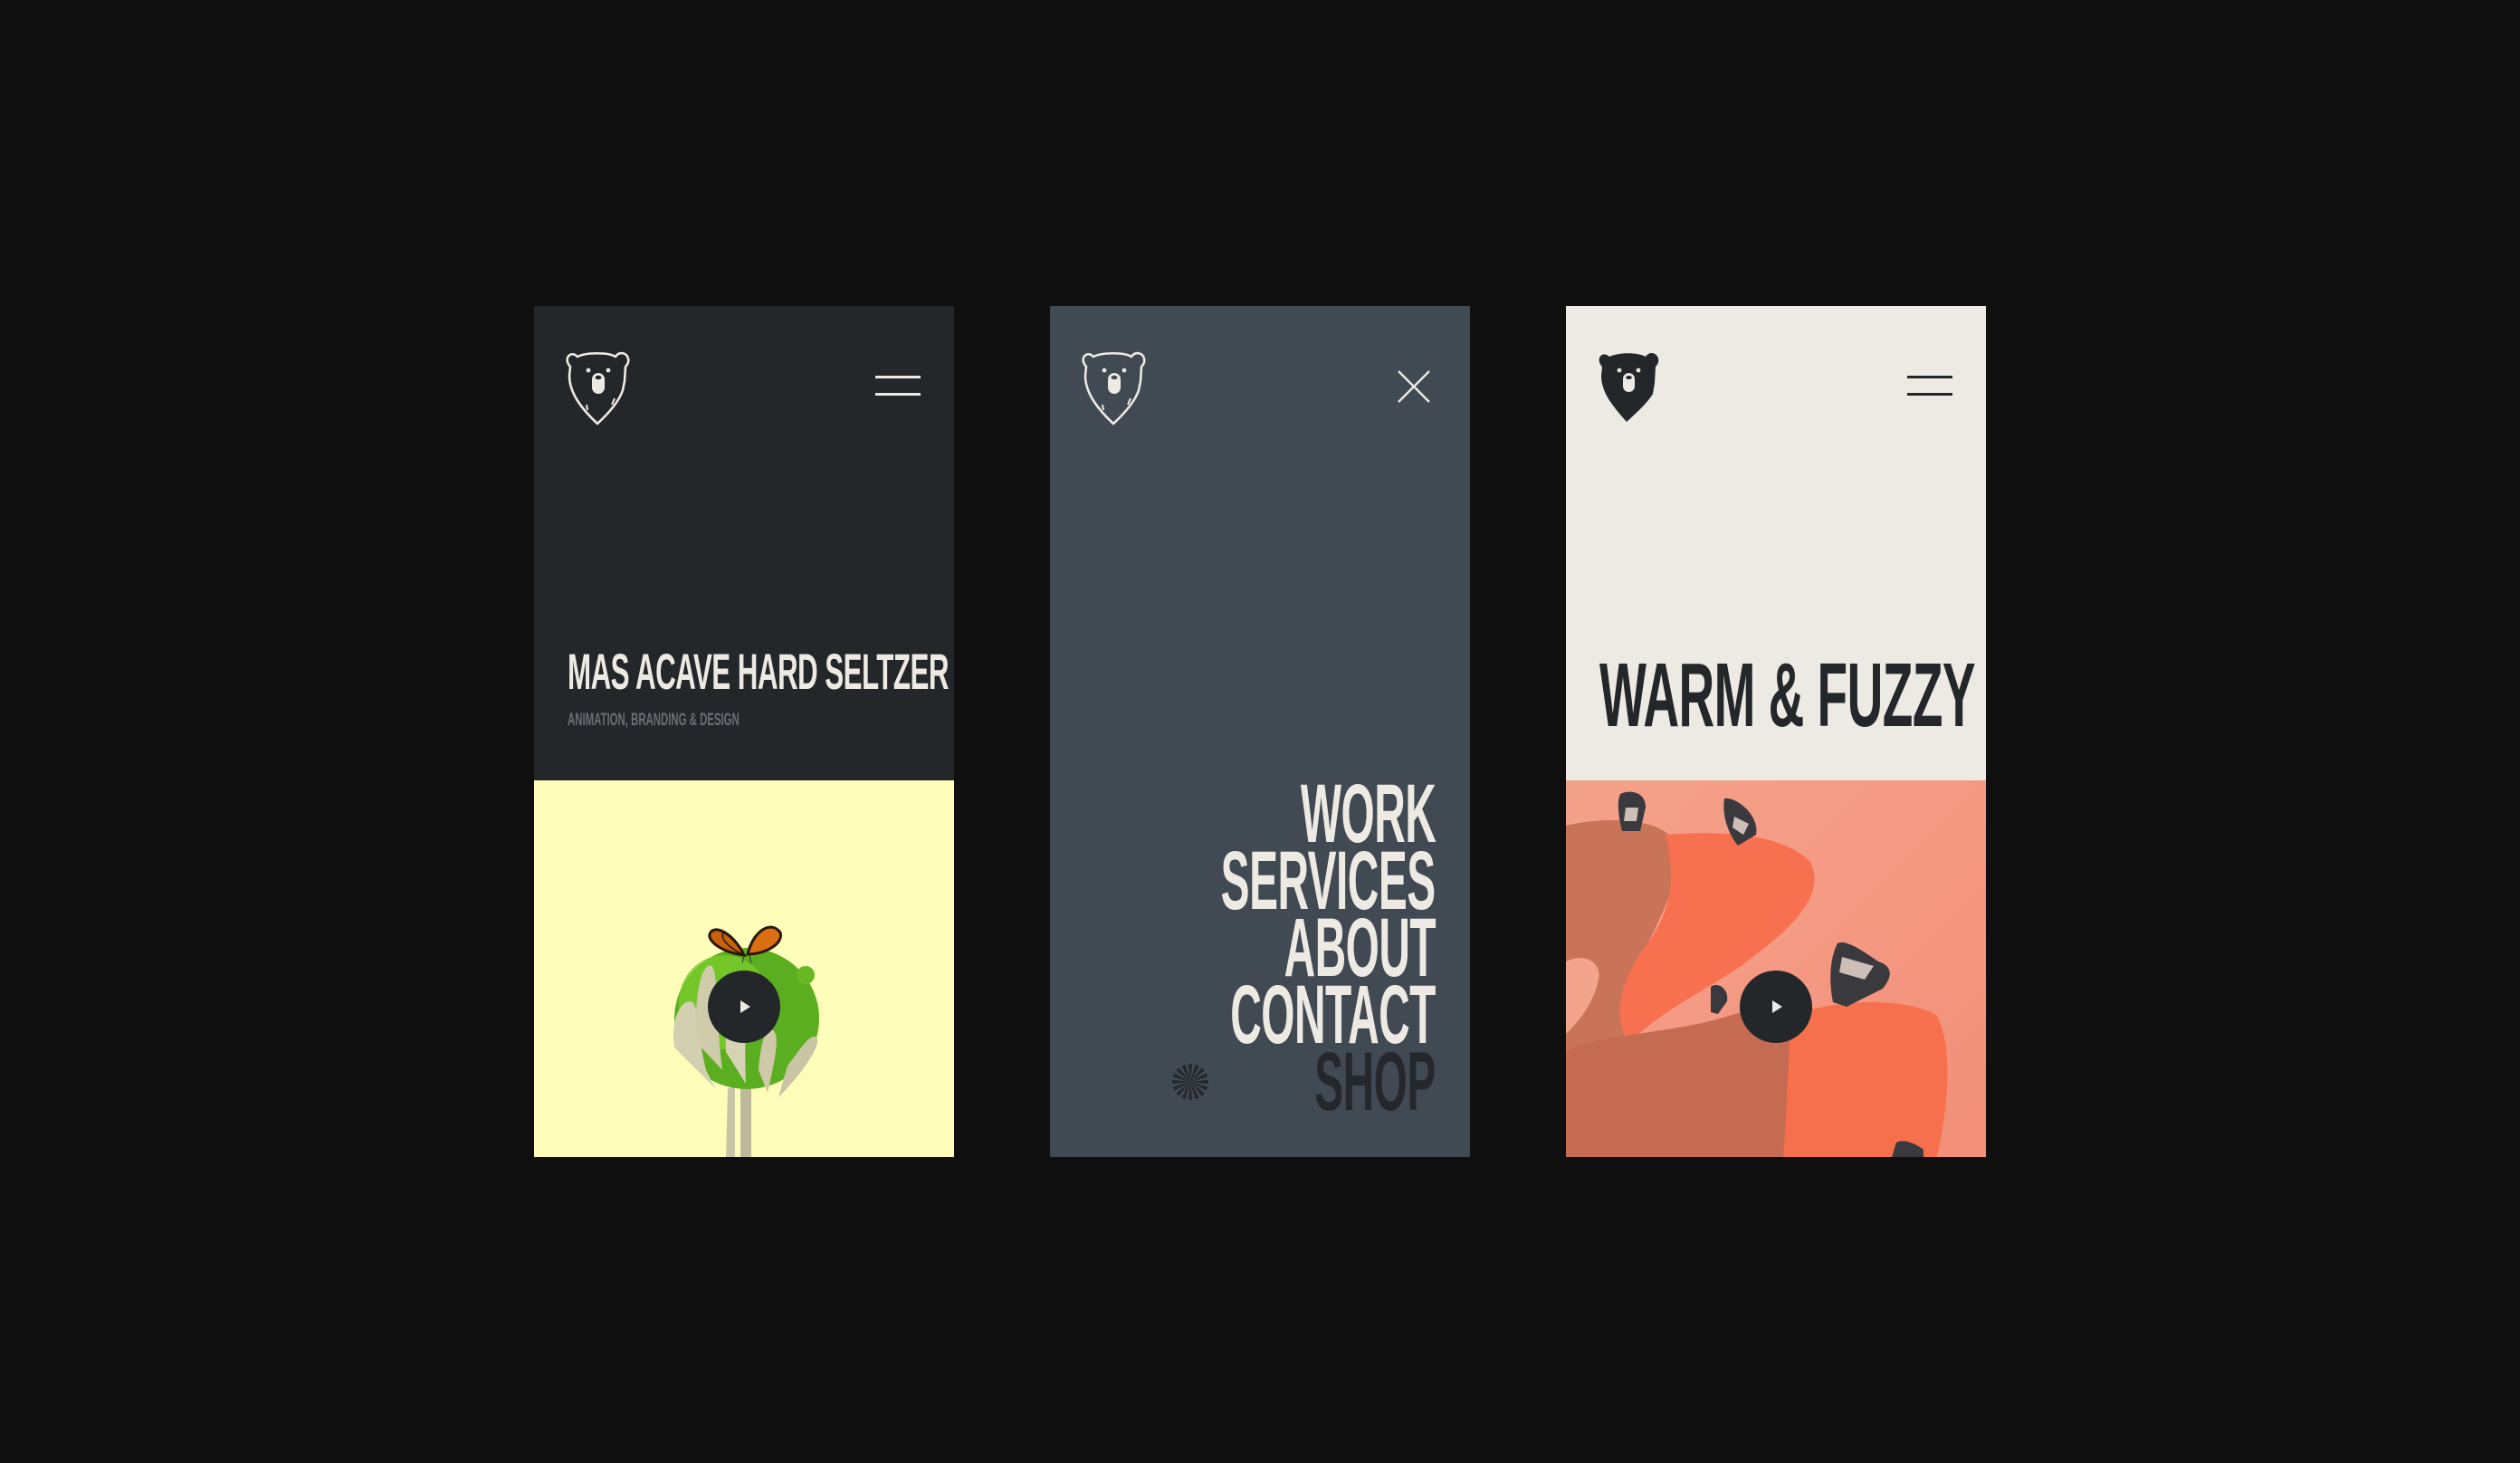 This screenshot has width=2520, height=1463. Describe the element at coordinates (1190, 1082) in the screenshot. I see `starburst-icon` at that location.